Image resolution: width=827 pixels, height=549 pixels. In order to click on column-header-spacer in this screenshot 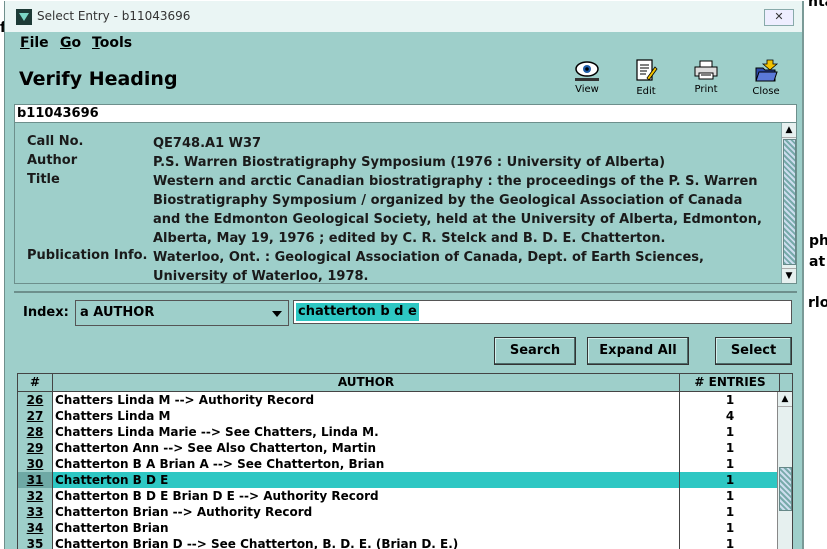, I will do `click(785, 383)`.